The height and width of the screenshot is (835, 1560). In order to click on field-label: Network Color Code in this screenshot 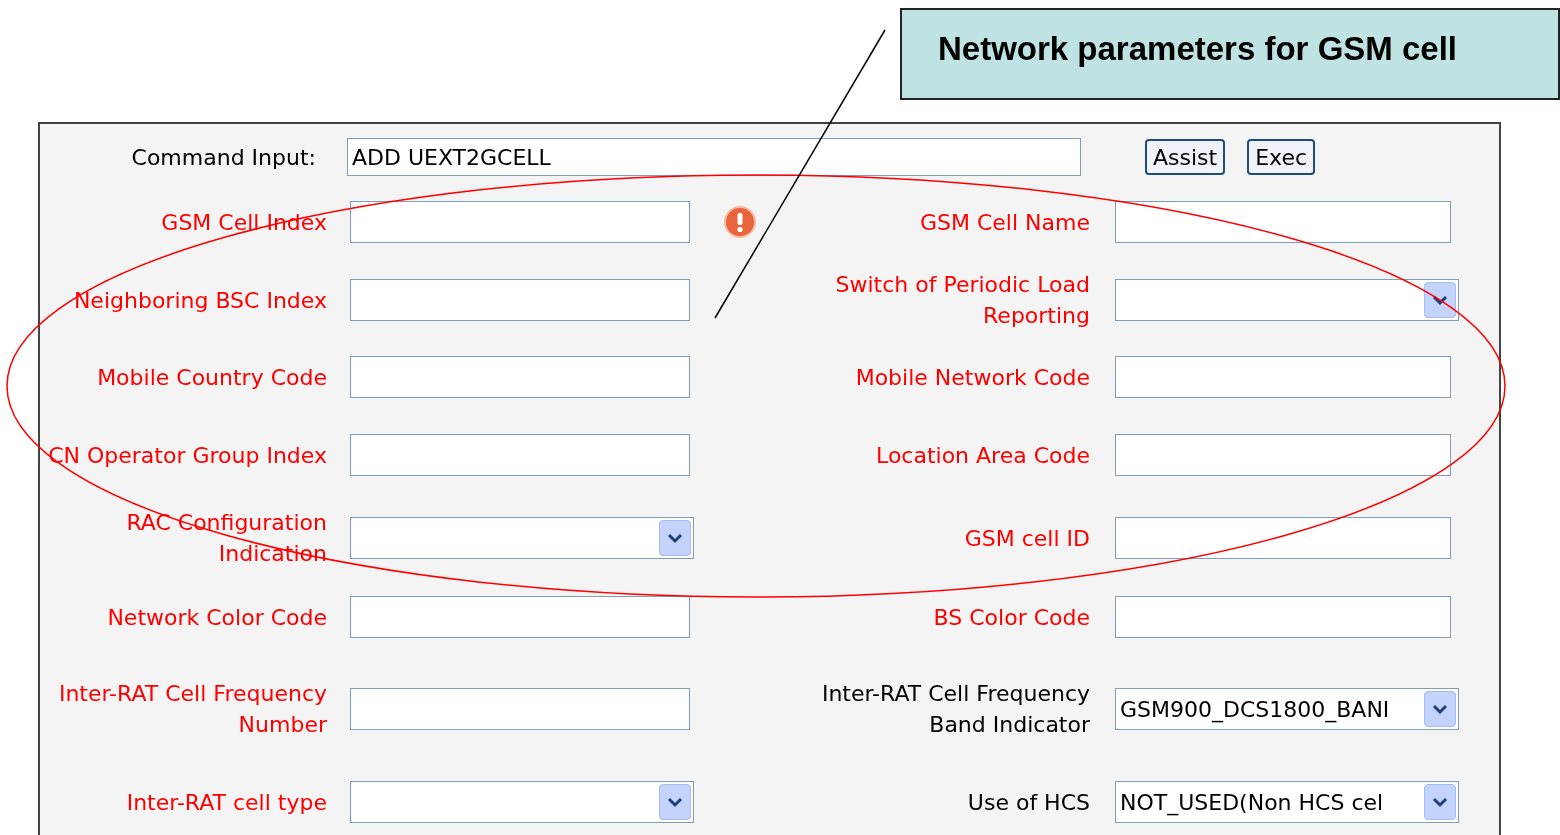, I will do `click(216, 617)`.